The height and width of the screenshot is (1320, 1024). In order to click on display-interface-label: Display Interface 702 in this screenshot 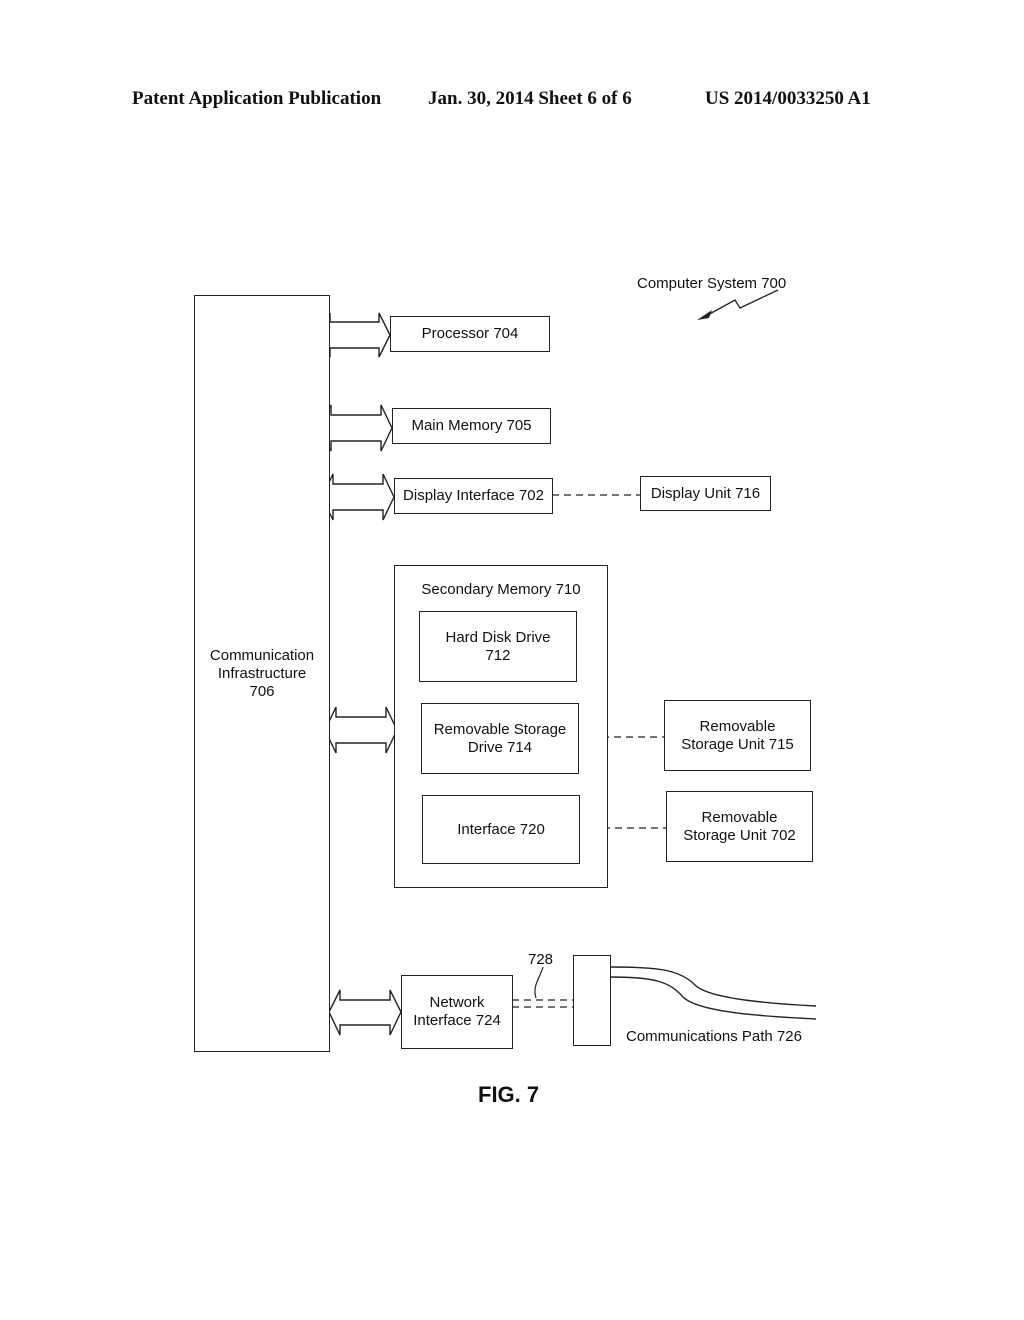, I will do `click(473, 495)`.